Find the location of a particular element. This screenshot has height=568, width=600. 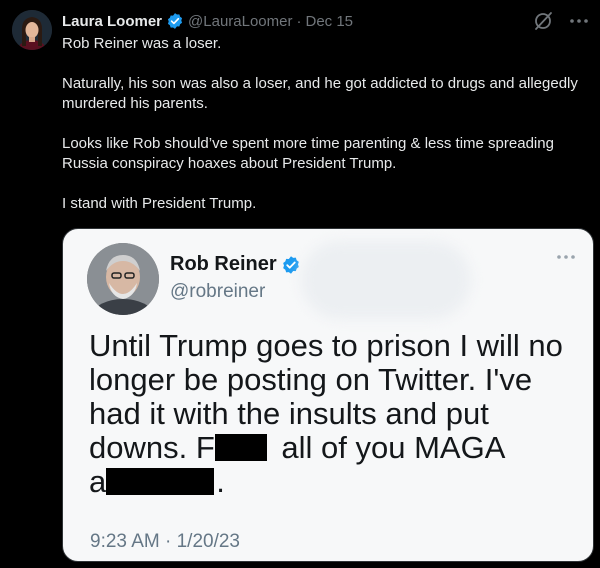

post-paragraph-1: Rob Reiner was a loser. is located at coordinates (142, 43).